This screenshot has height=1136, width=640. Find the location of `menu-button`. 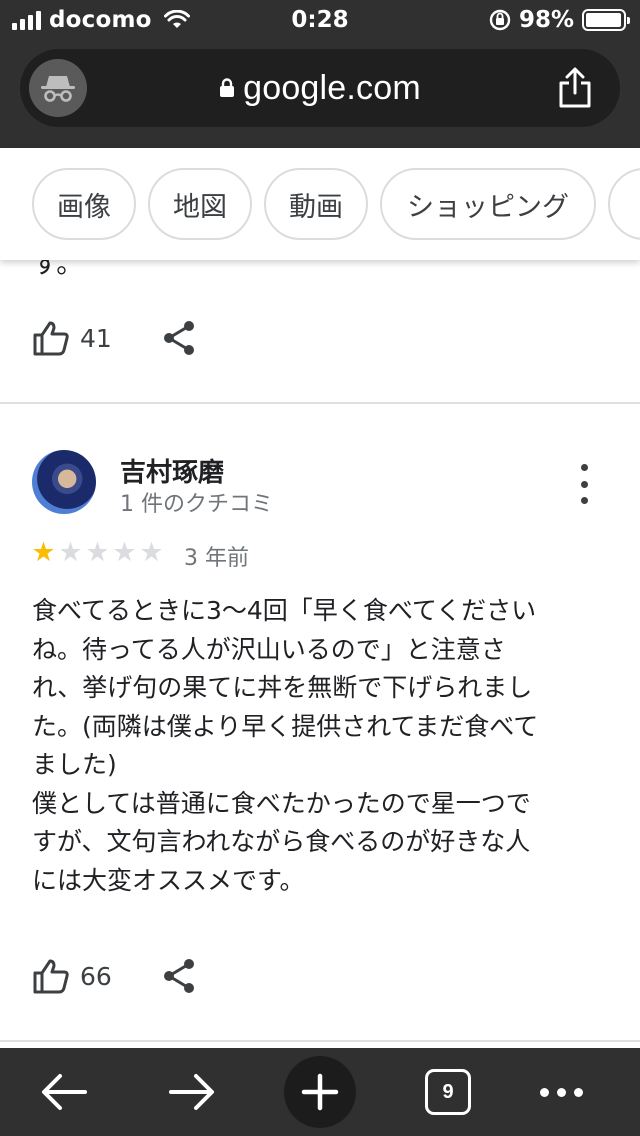

menu-button is located at coordinates (561, 1092).